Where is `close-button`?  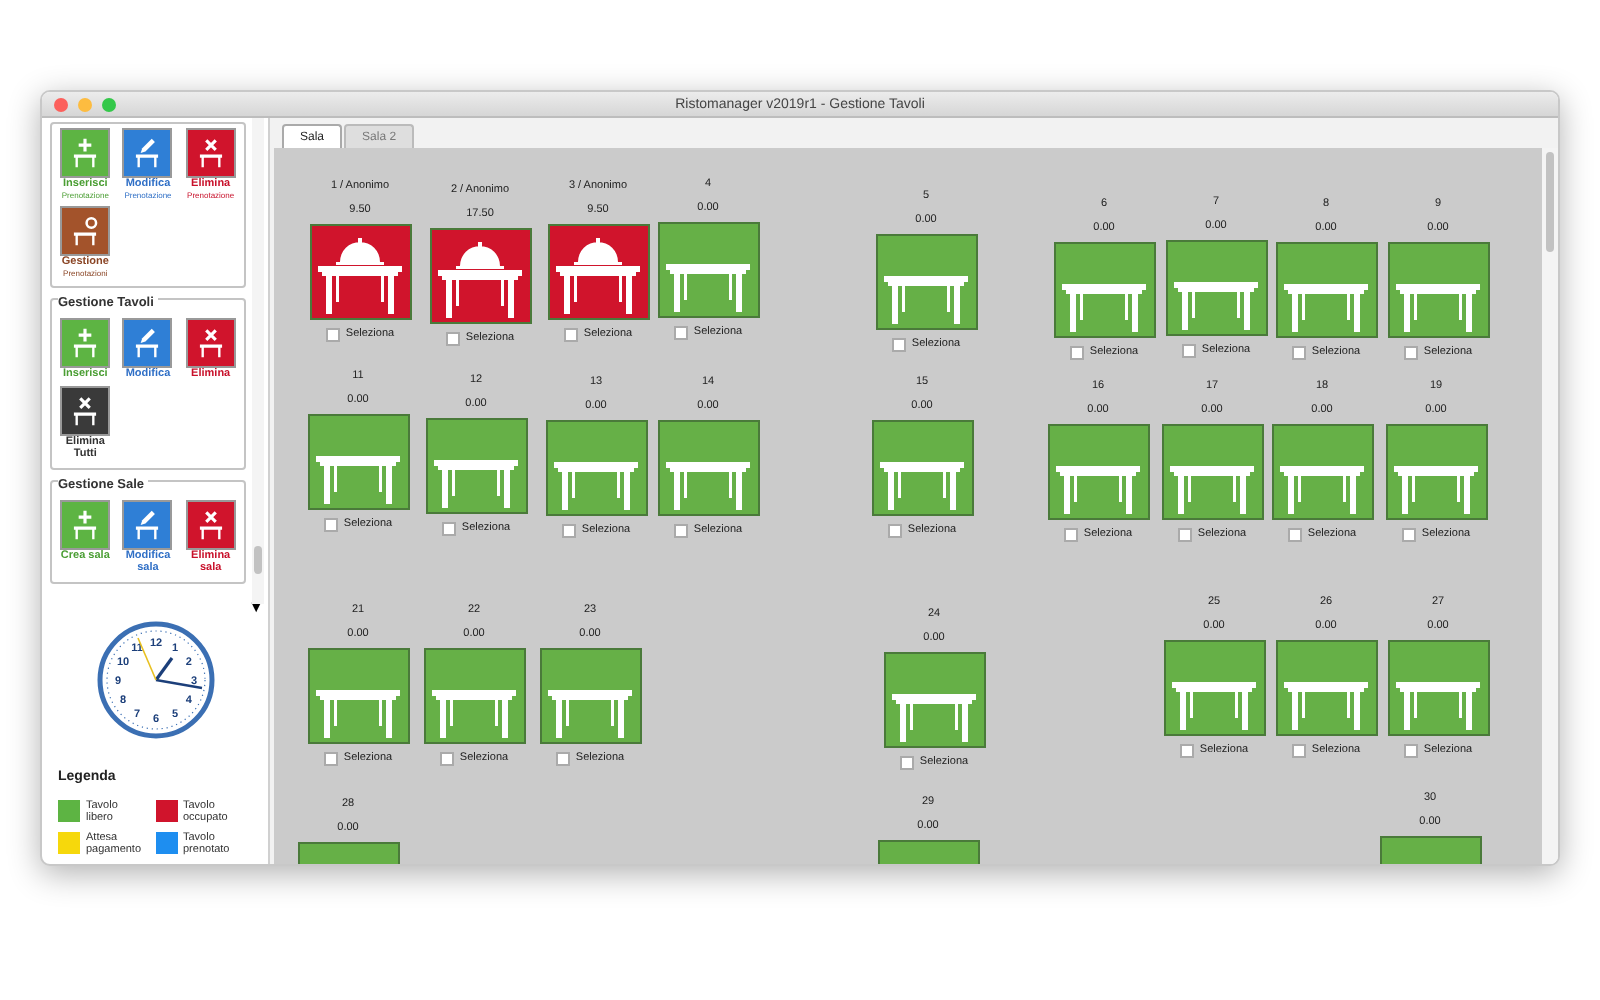 close-button is located at coordinates (61, 104).